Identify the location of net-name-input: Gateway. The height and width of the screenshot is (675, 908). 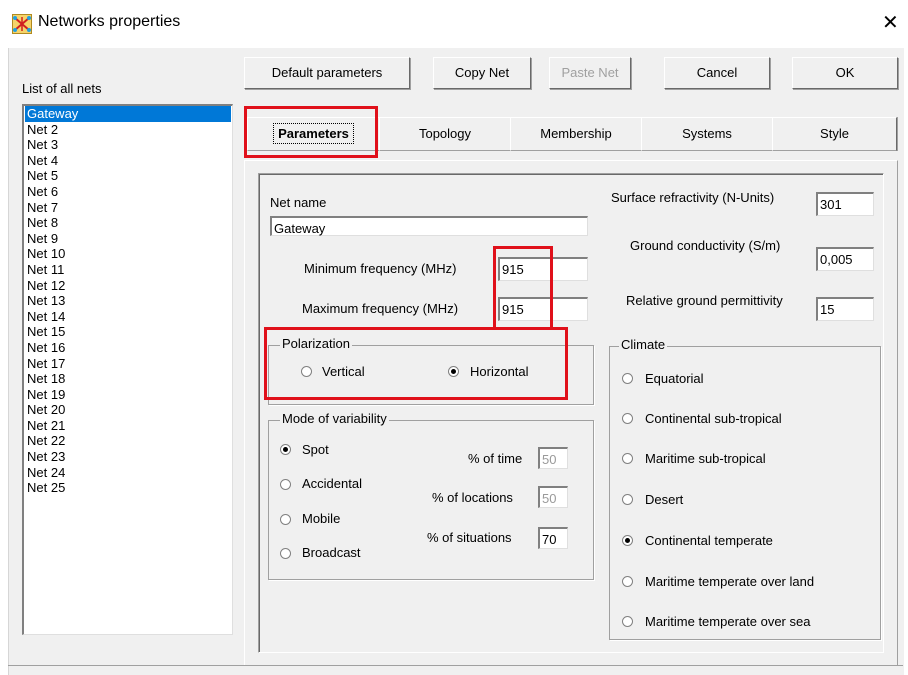
(429, 226).